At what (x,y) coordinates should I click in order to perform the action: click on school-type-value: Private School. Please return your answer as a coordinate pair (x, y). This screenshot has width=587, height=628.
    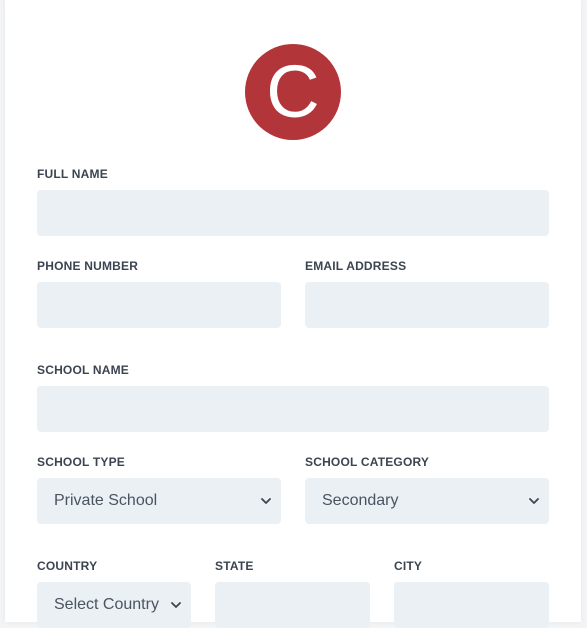
    Looking at the image, I should click on (106, 500).